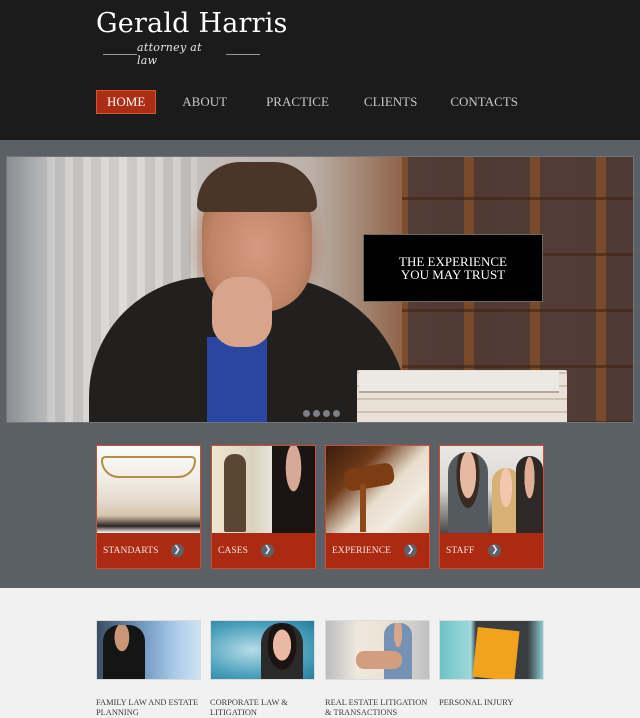 This screenshot has height=718, width=640. What do you see at coordinates (460, 551) in the screenshot?
I see `card-label: STAFF` at bounding box center [460, 551].